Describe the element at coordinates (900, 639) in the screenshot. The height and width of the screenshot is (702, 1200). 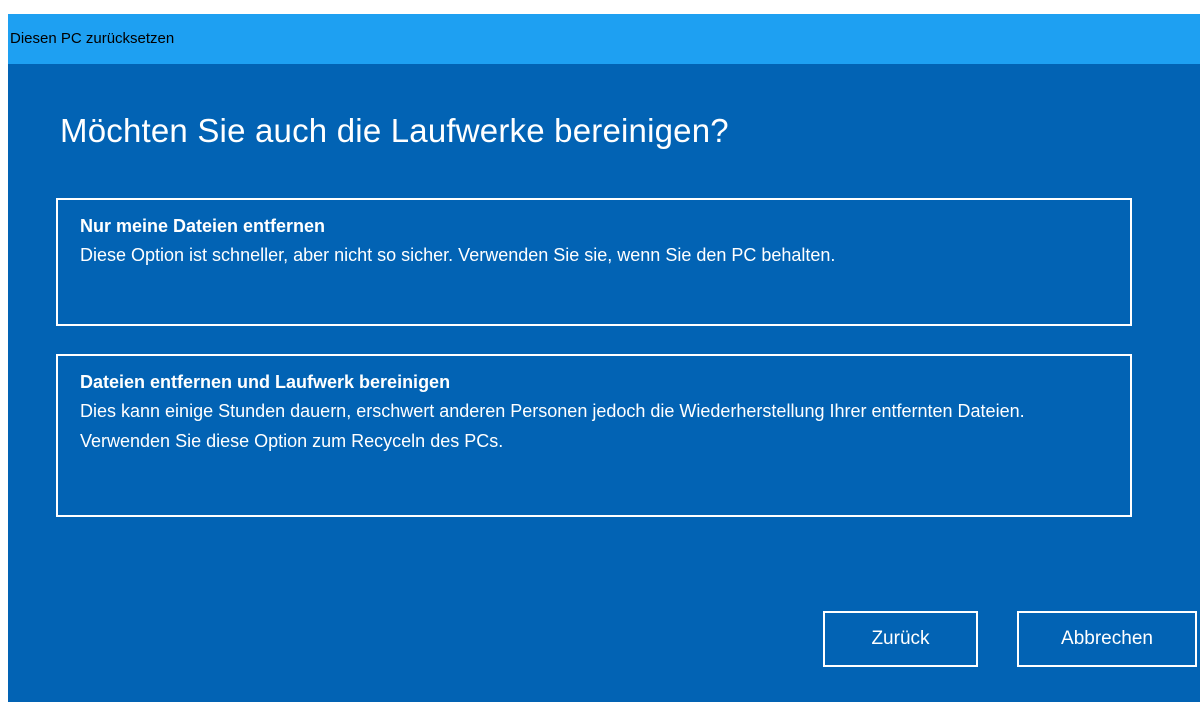
I see `back-button: Zurück` at that location.